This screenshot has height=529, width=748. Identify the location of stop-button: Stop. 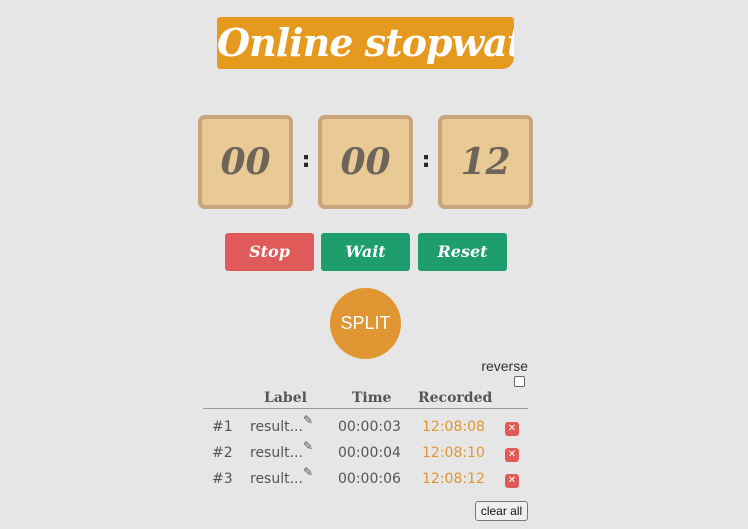
(269, 252).